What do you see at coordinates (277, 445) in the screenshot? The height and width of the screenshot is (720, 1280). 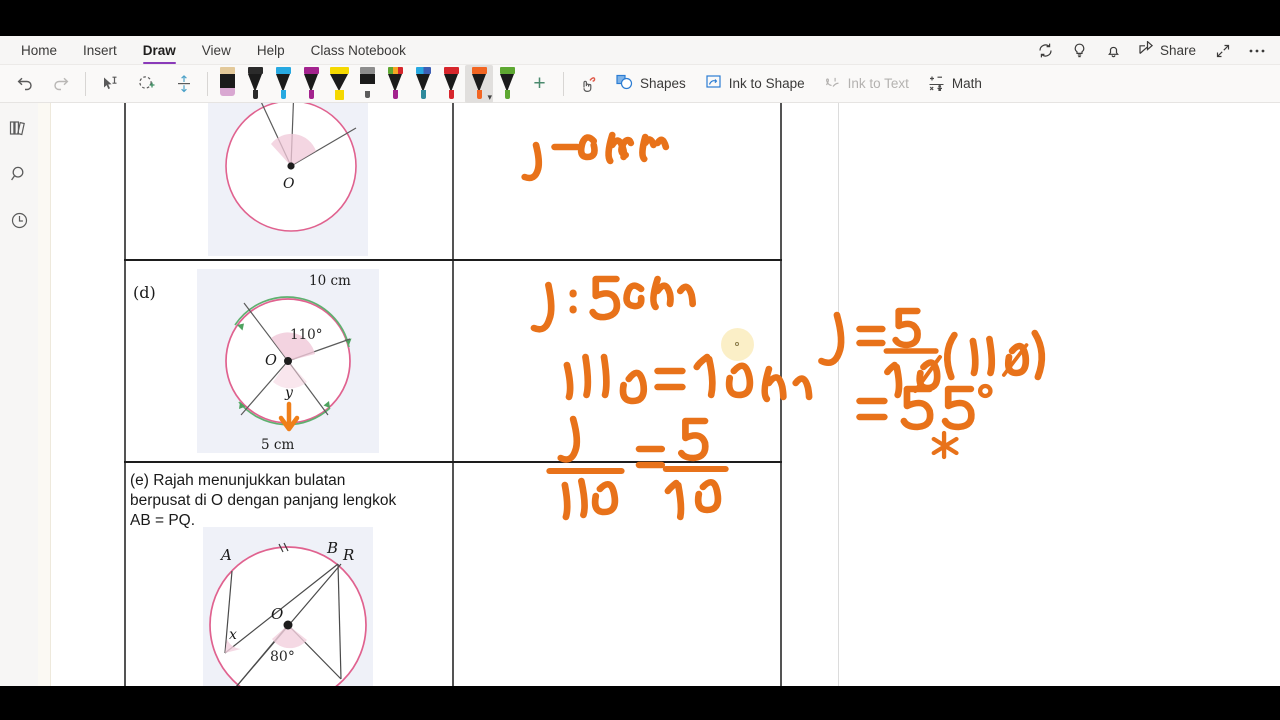 I see `svg-text: 5 cm` at bounding box center [277, 445].